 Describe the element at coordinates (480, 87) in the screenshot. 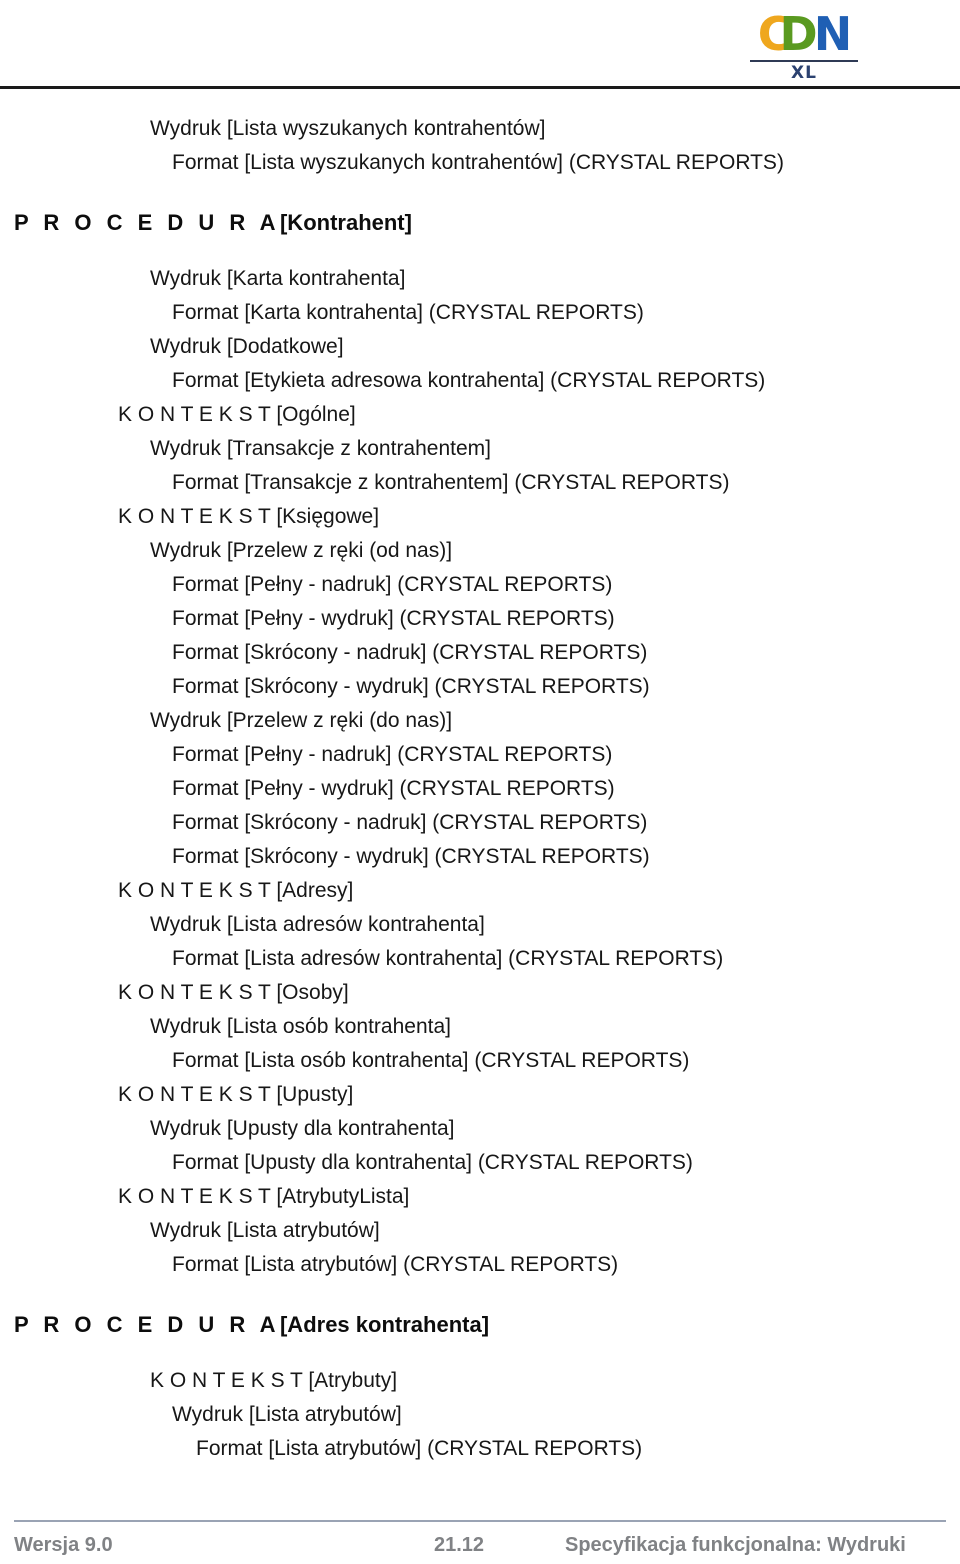

I see `header-divider` at that location.